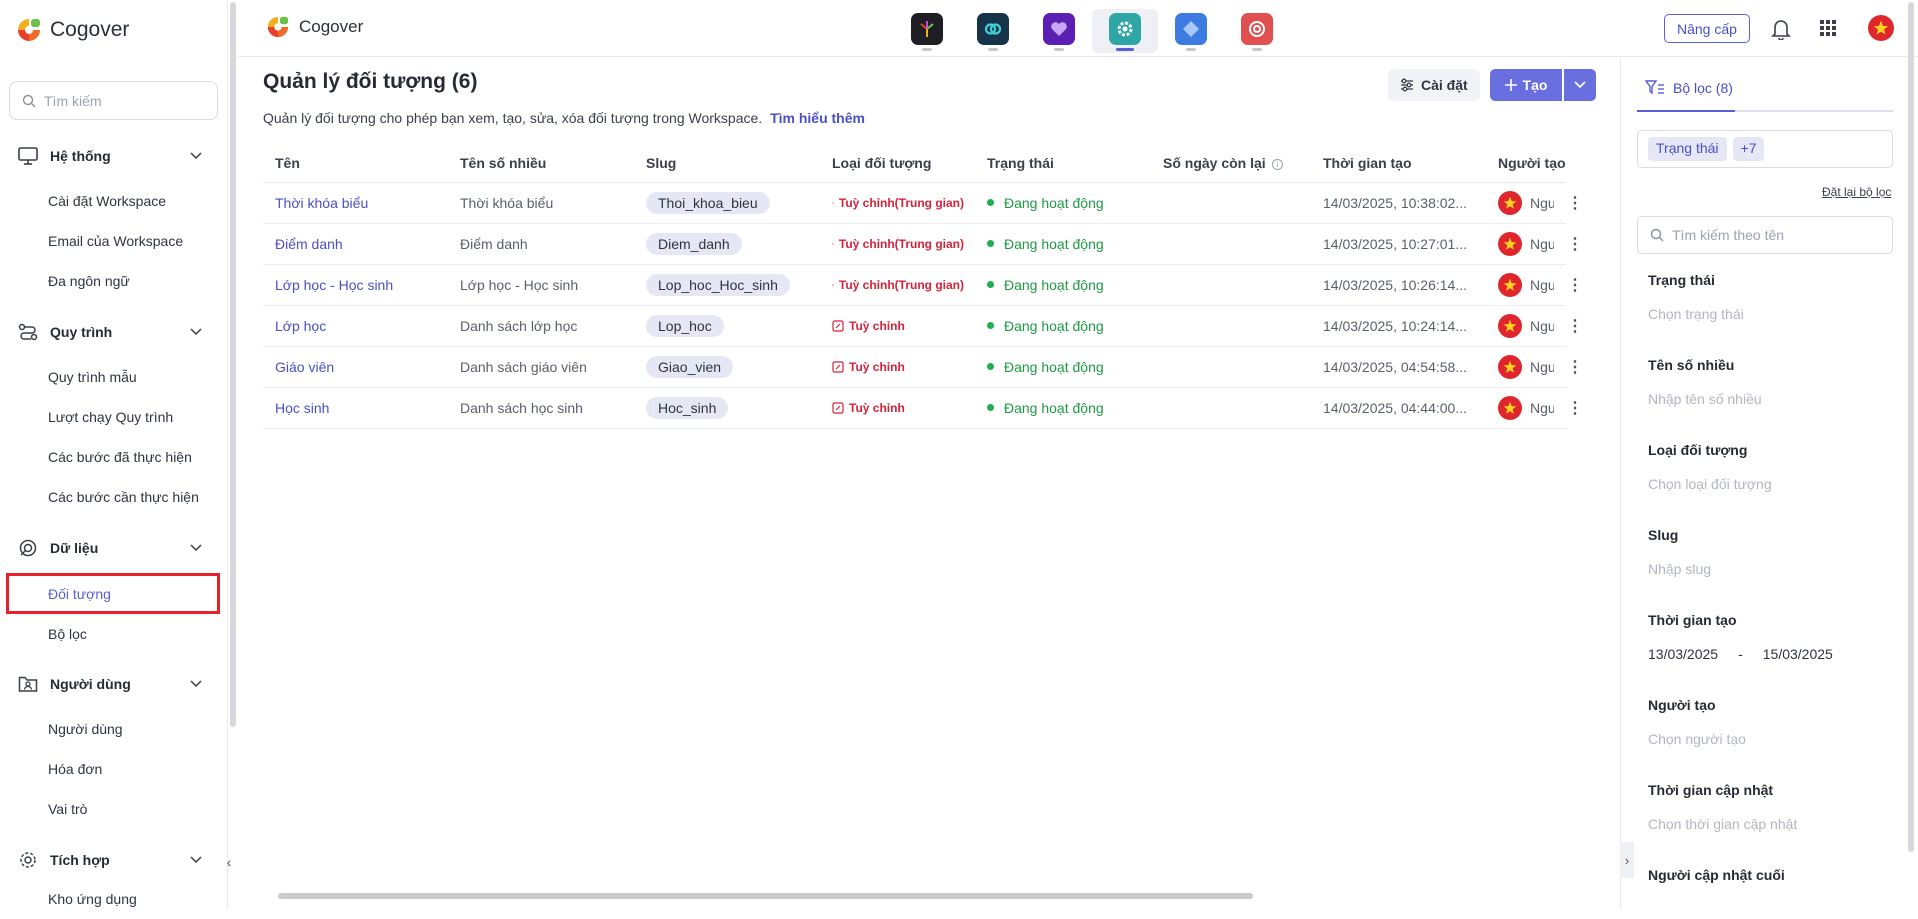  I want to click on table-horizontal-scrollbar, so click(933, 896).